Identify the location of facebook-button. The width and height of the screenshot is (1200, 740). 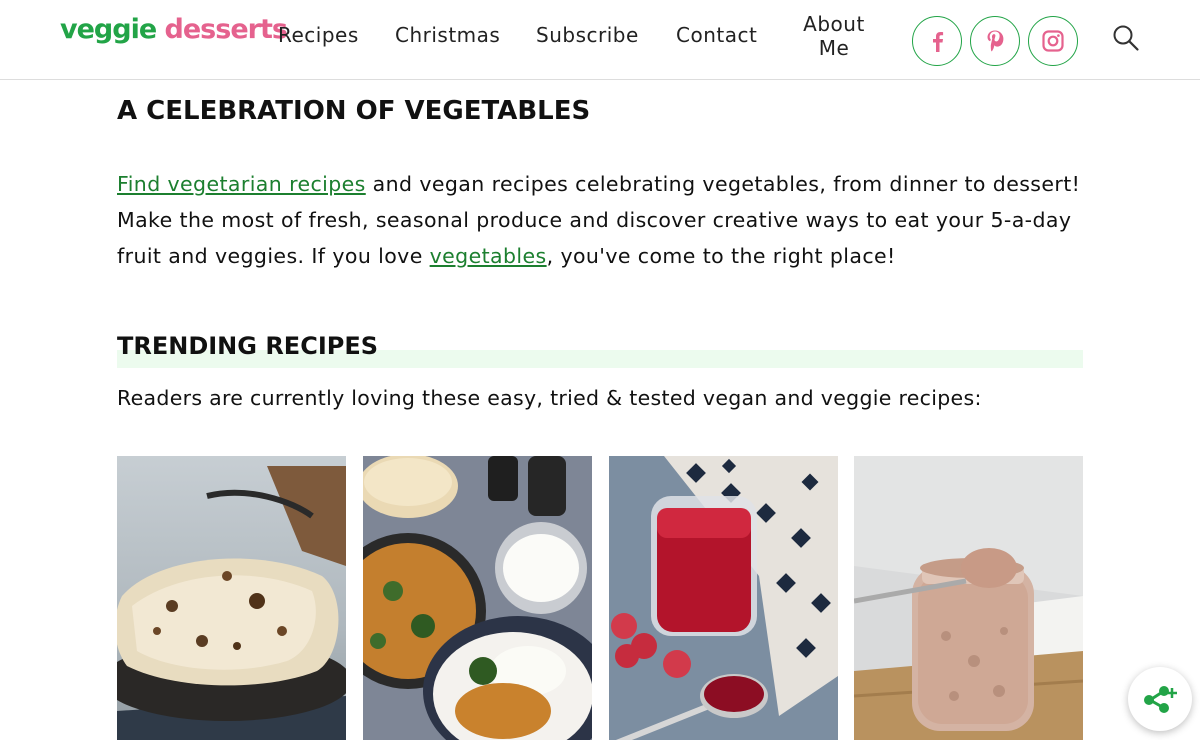
(937, 41).